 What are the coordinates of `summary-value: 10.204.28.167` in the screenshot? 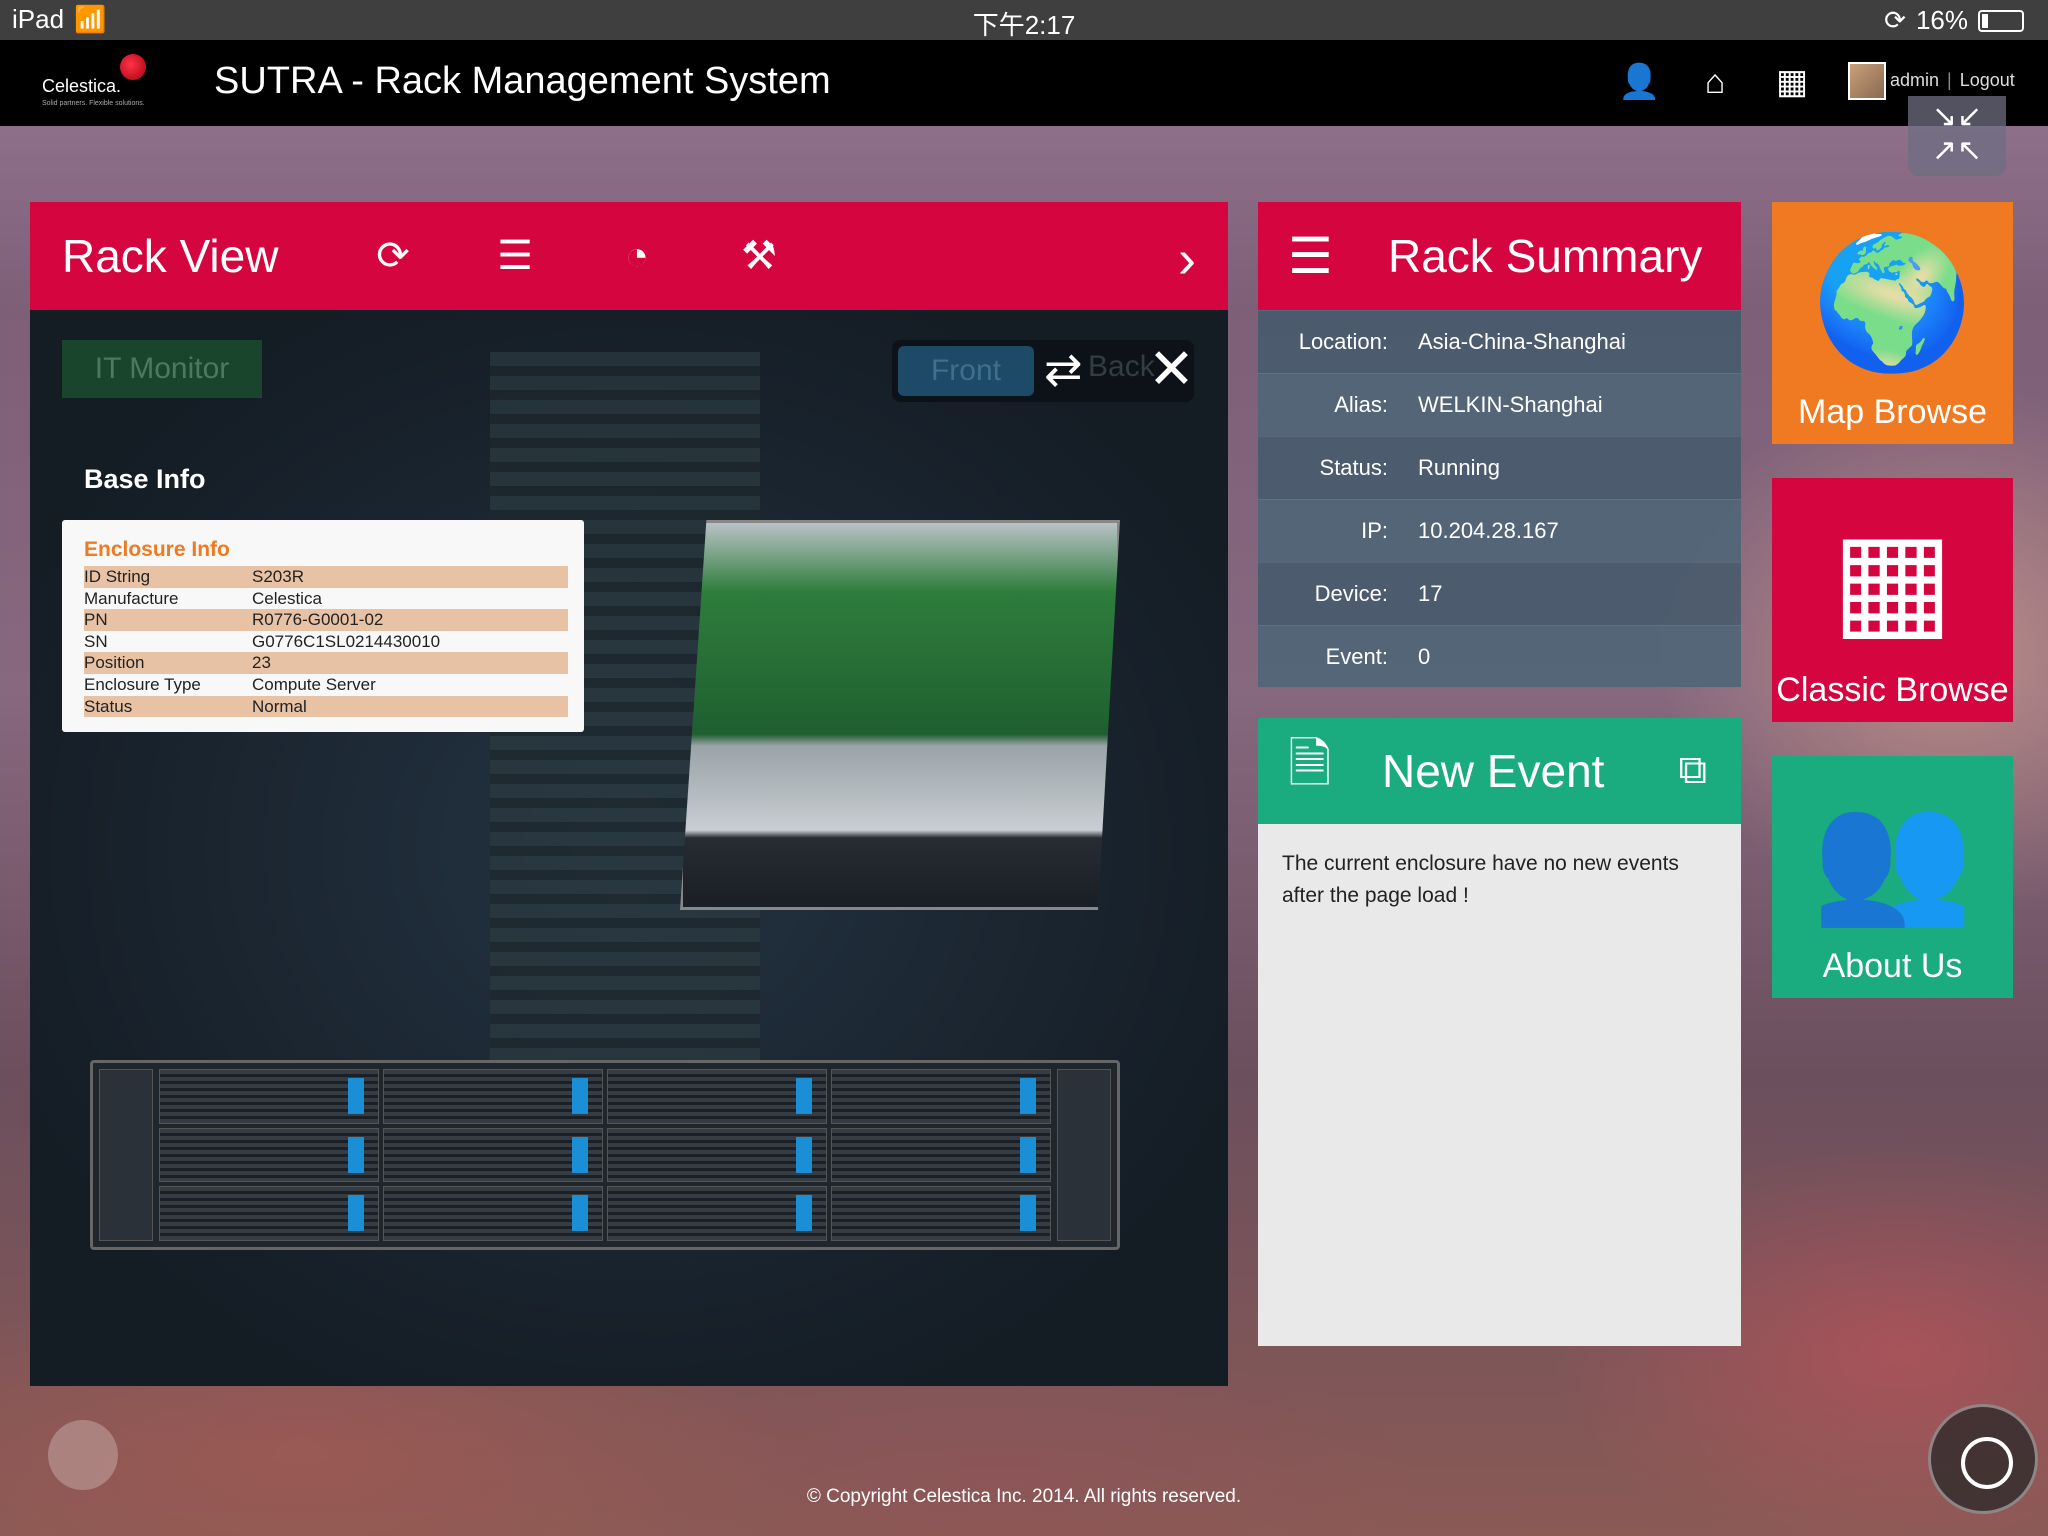 It's located at (1488, 530).